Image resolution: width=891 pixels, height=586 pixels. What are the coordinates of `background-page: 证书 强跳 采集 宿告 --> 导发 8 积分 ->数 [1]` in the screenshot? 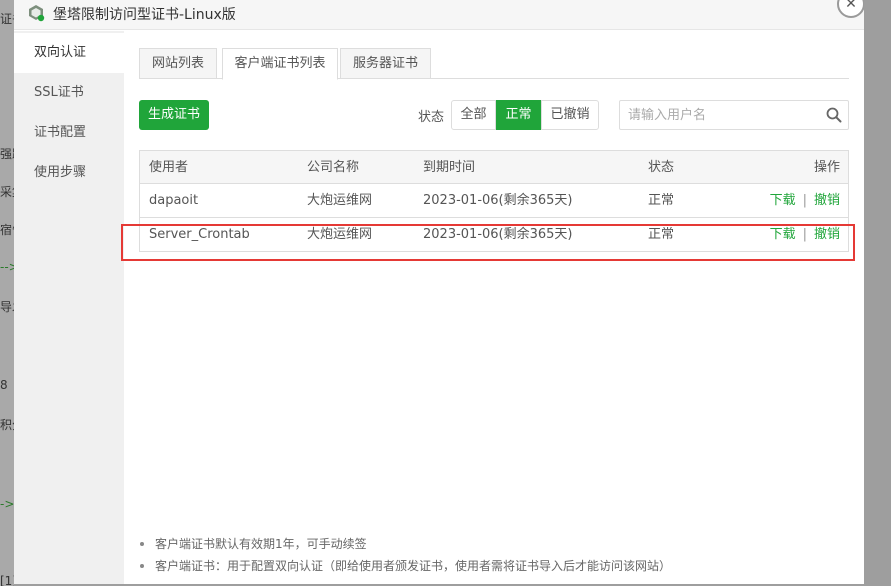 It's located at (7, 293).